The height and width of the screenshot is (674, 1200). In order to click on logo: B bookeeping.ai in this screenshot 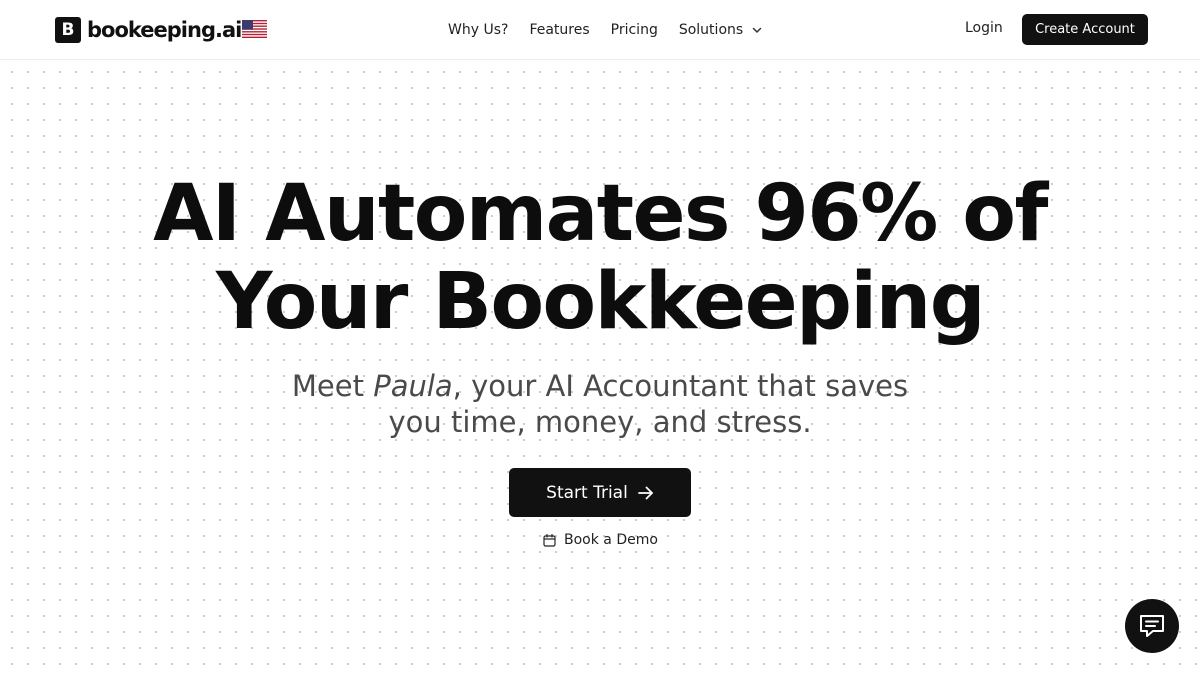, I will do `click(148, 30)`.